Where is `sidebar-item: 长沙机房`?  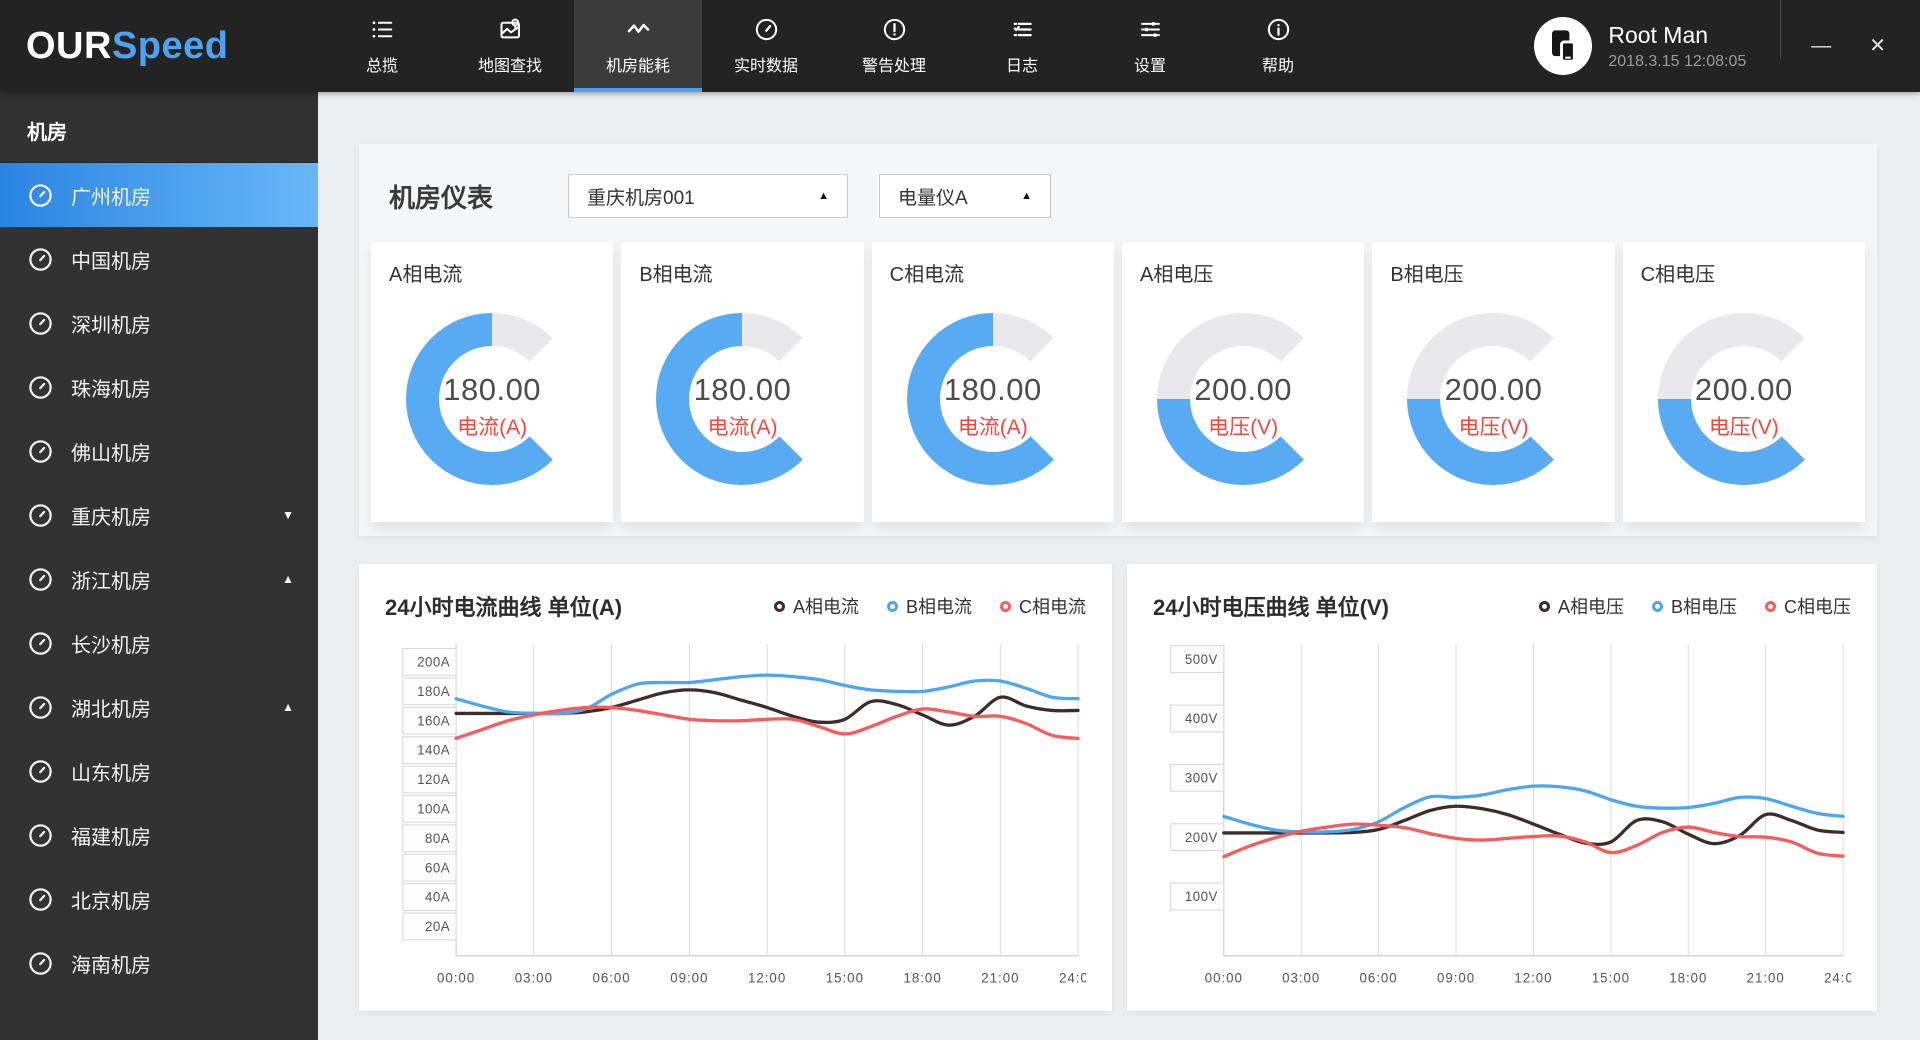
sidebar-item: 长沙机房 is located at coordinates (159, 643).